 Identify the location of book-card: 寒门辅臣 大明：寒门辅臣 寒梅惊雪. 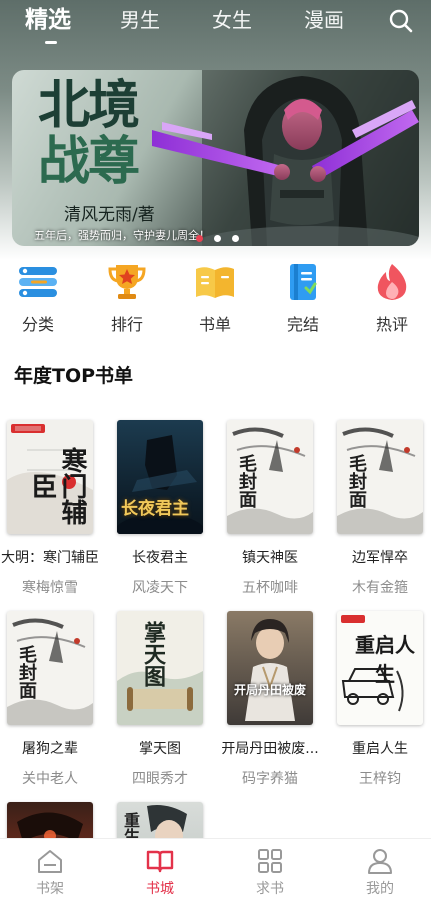
(51, 508).